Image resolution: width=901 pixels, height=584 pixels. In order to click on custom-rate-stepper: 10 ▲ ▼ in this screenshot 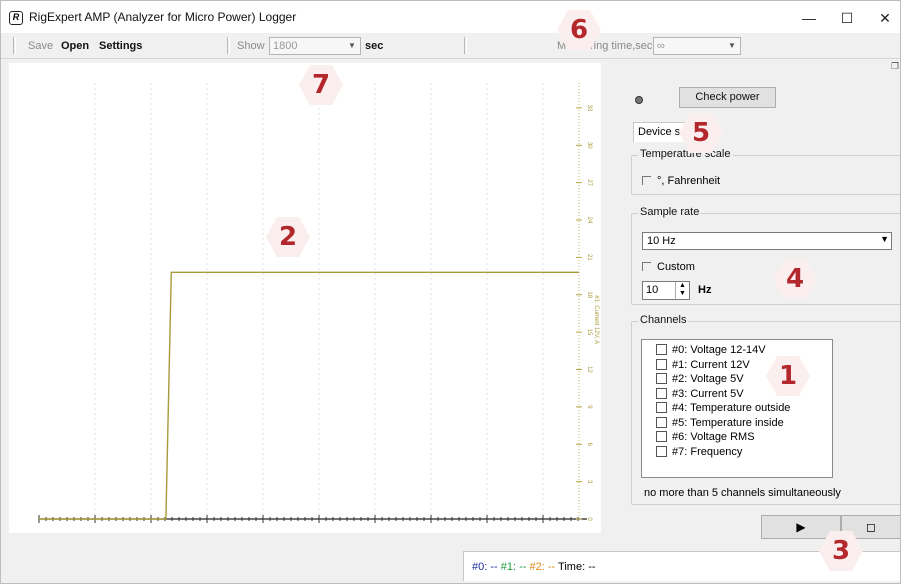, I will do `click(666, 290)`.